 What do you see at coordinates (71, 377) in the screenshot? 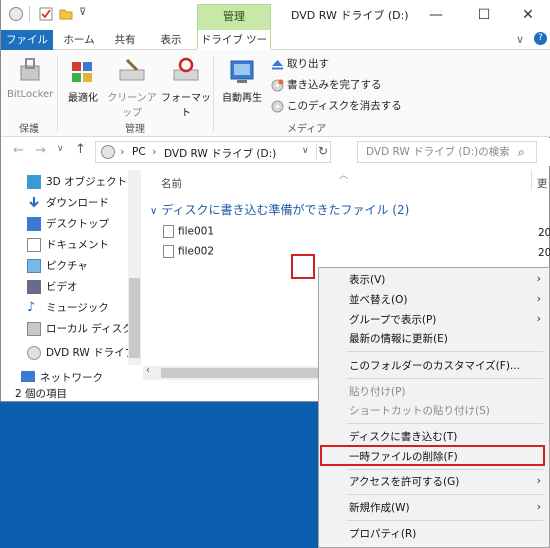
I see `nav-label: ネットワーク` at bounding box center [71, 377].